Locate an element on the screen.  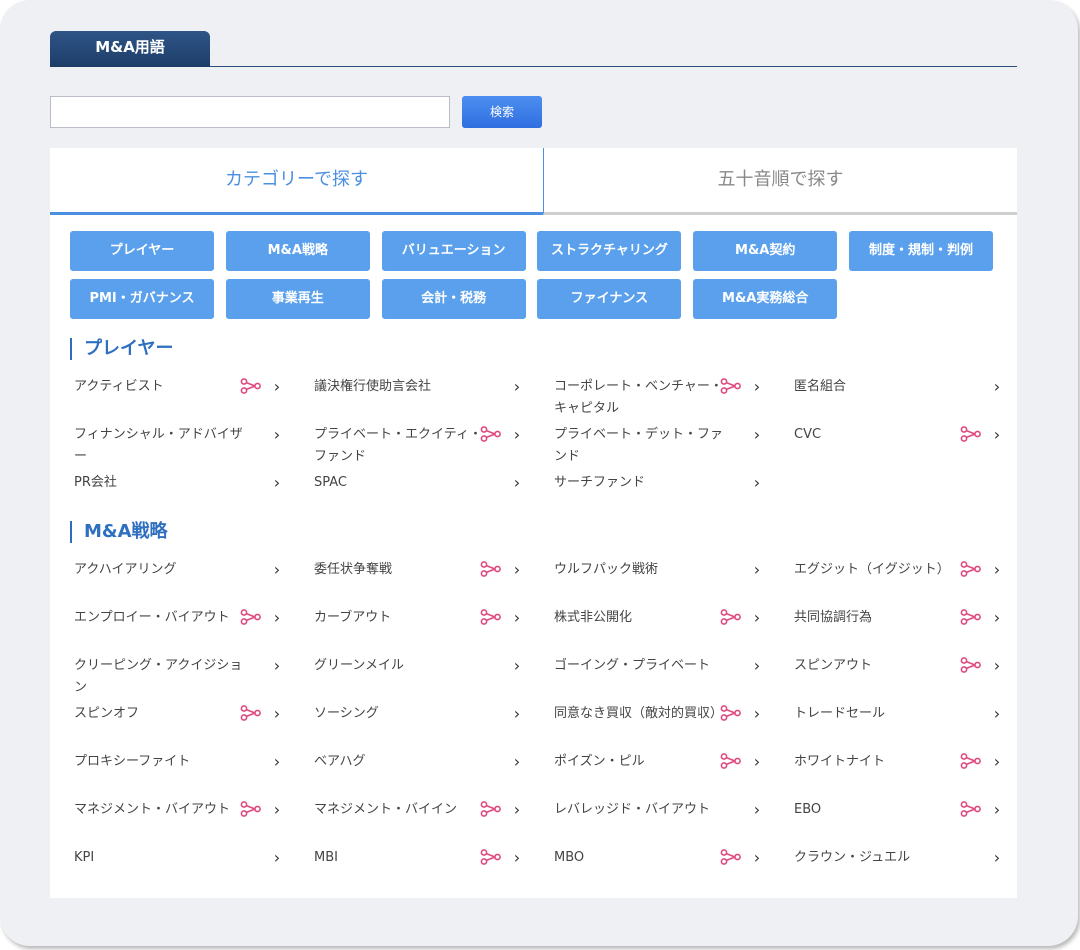
term-label: マネジメント・バイイン is located at coordinates (386, 809).